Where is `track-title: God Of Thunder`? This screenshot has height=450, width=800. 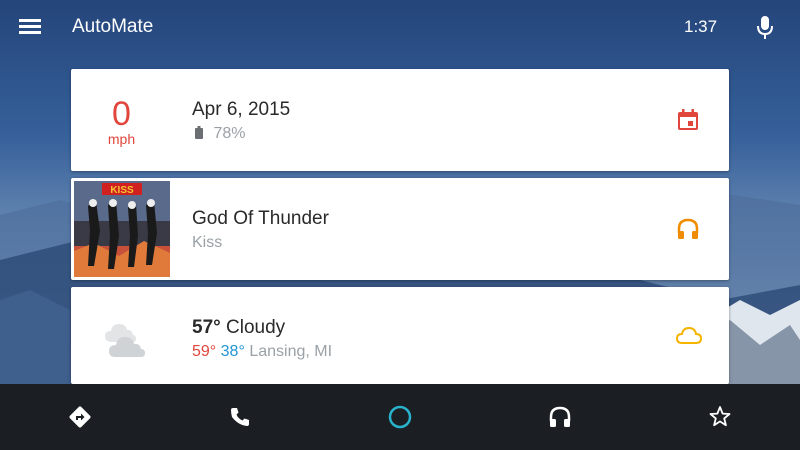 track-title: God Of Thunder is located at coordinates (260, 218).